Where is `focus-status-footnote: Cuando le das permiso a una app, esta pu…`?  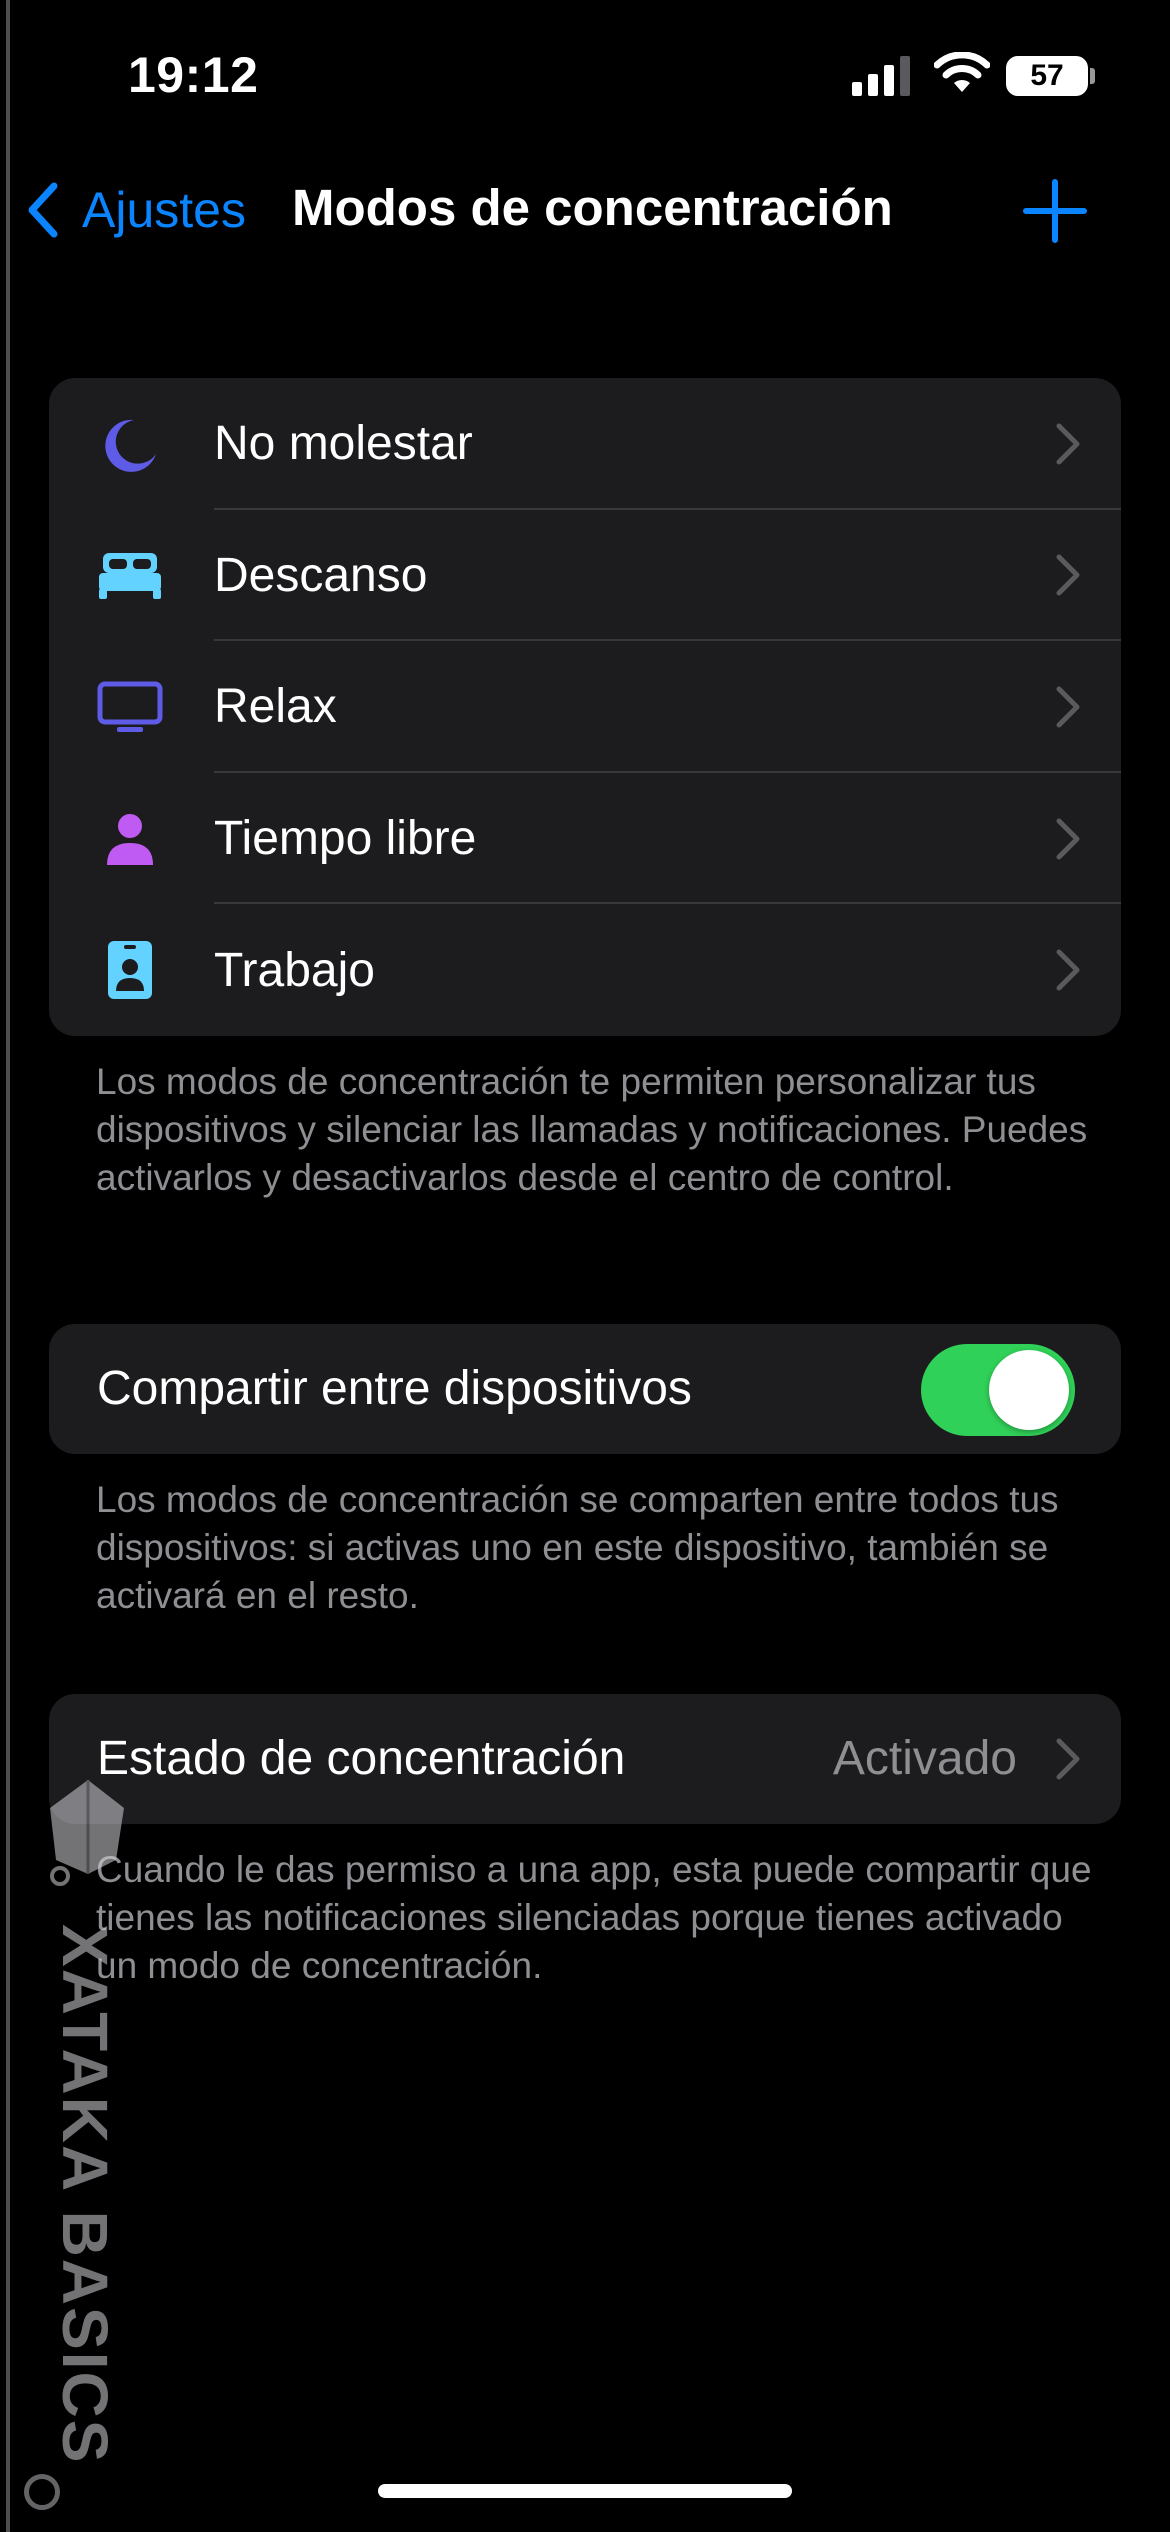
focus-status-footnote: Cuando le das permiso a una app, esta pu… is located at coordinates (594, 1917).